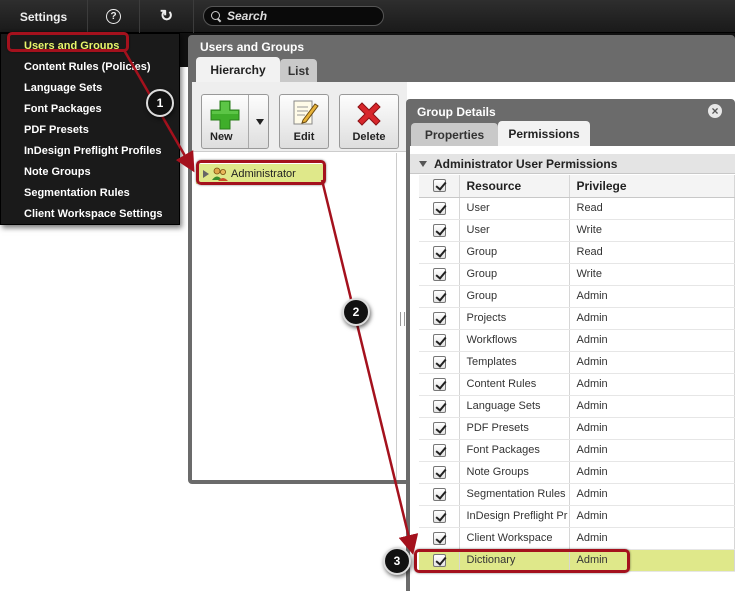 This screenshot has width=735, height=591. Describe the element at coordinates (90, 67) in the screenshot. I see `menu-item-content-rules-policies: Content Rules (Policies)` at that location.